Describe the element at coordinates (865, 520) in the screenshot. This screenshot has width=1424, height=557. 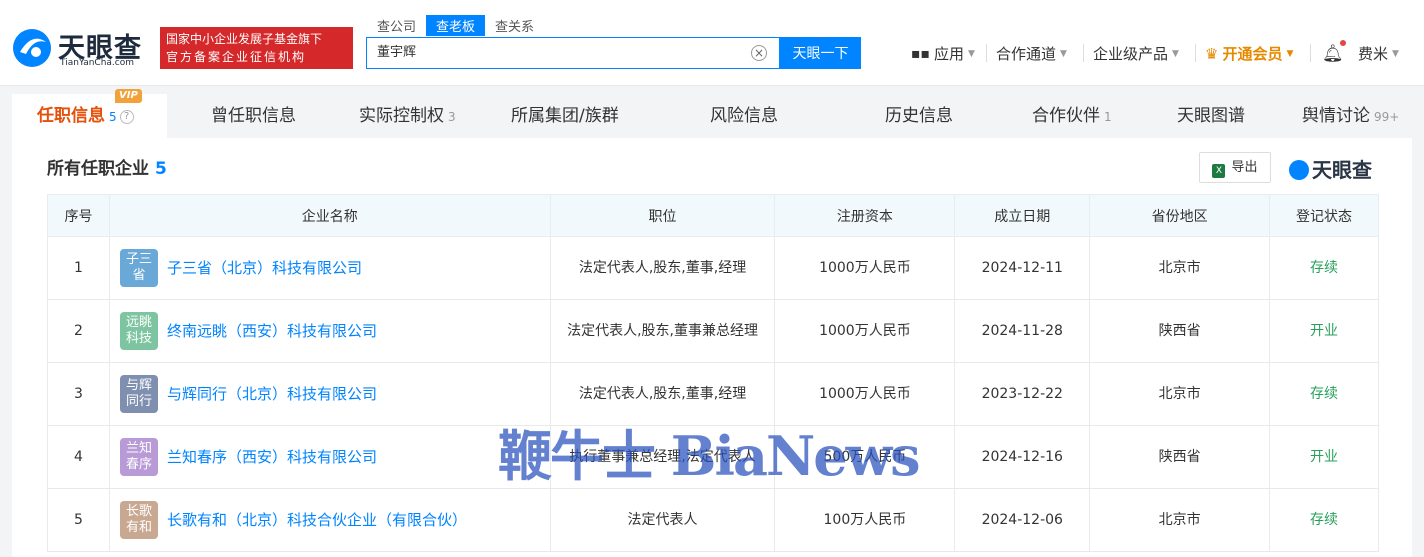
I see `cell-capital: 100万人民币` at that location.